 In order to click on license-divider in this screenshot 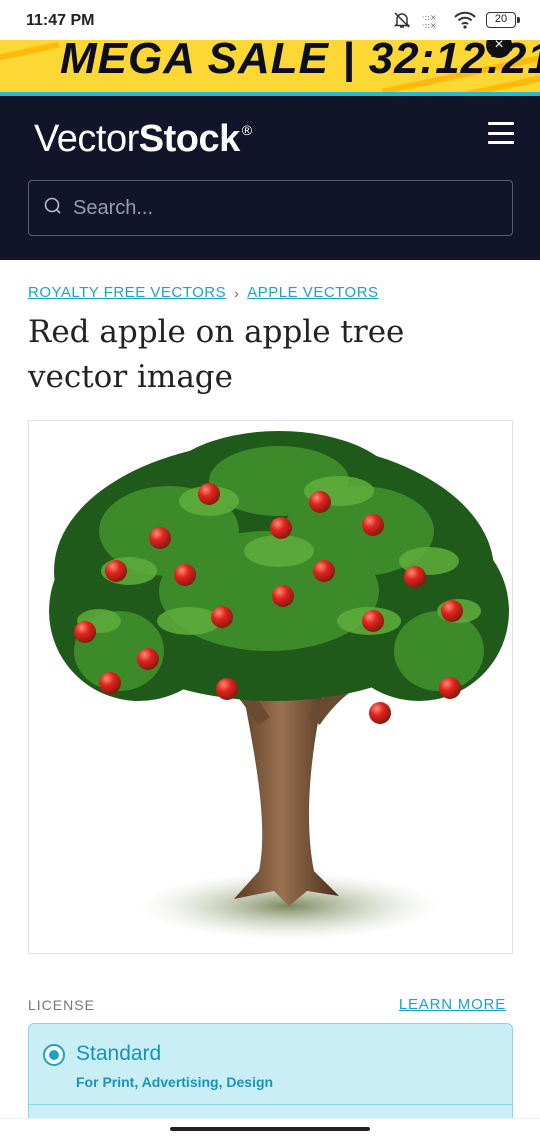, I will do `click(270, 1104)`.